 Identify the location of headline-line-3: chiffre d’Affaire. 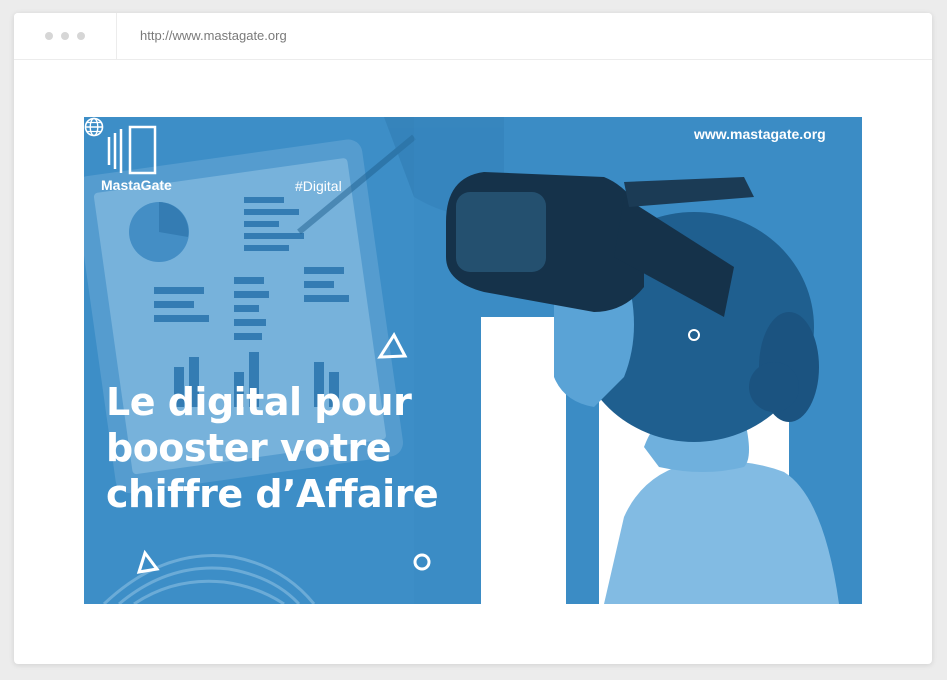
(272, 494).